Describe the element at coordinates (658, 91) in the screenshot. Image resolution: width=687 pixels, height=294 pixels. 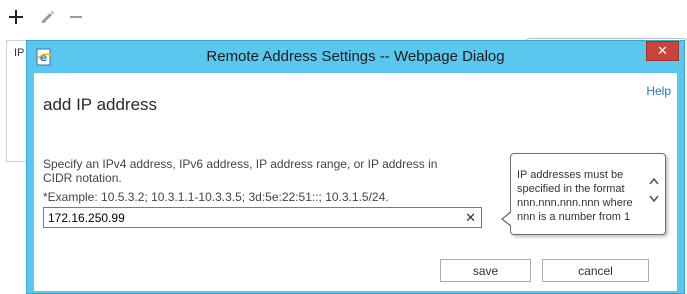
I see `help-link: Help` at that location.